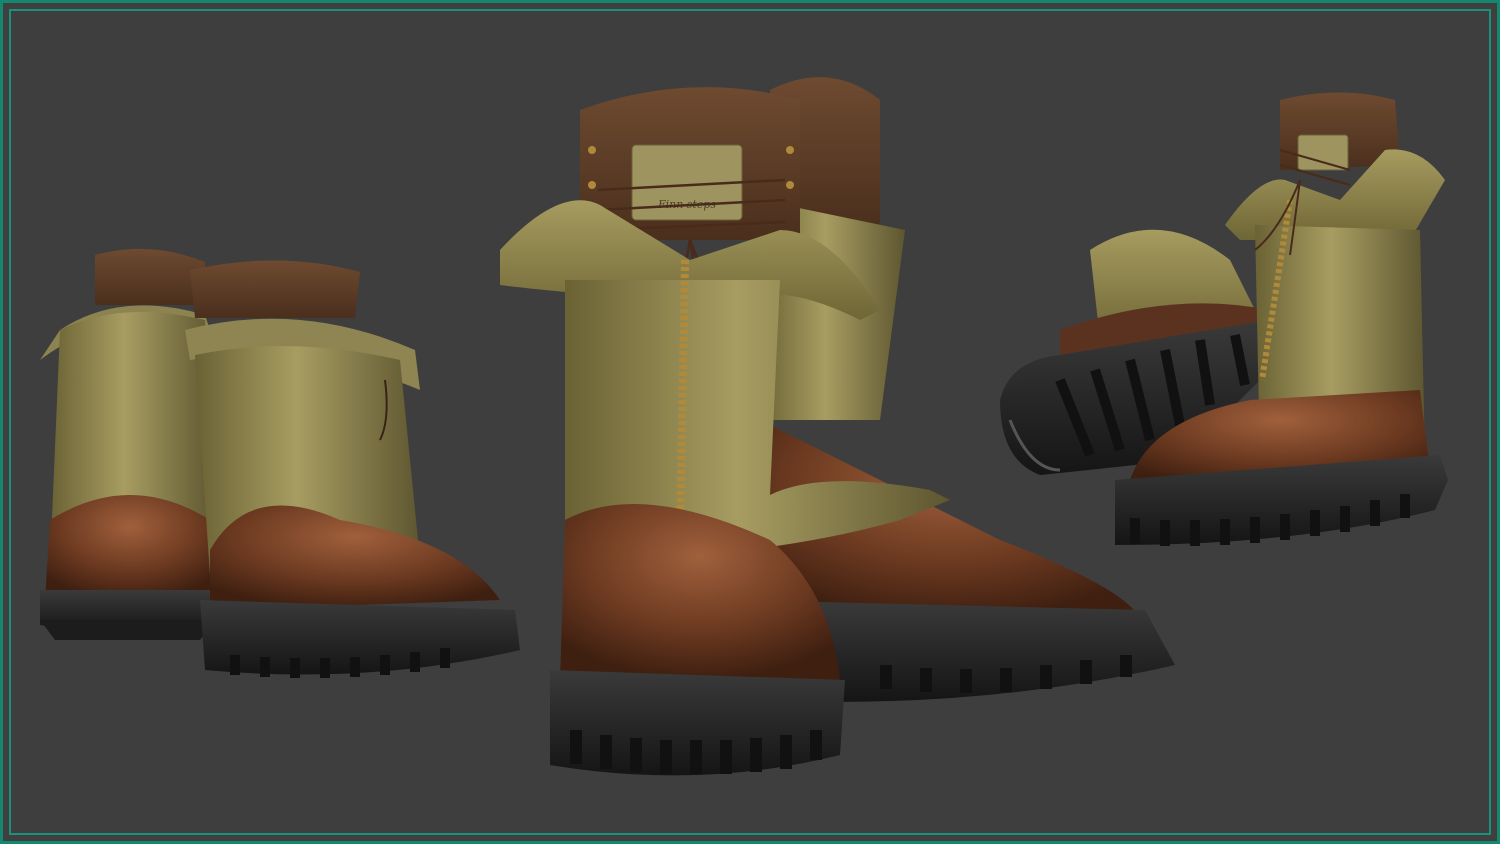 Image resolution: width=1500 pixels, height=844 pixels. Describe the element at coordinates (127, 444) in the screenshot. I see `left-rear-boot` at that location.